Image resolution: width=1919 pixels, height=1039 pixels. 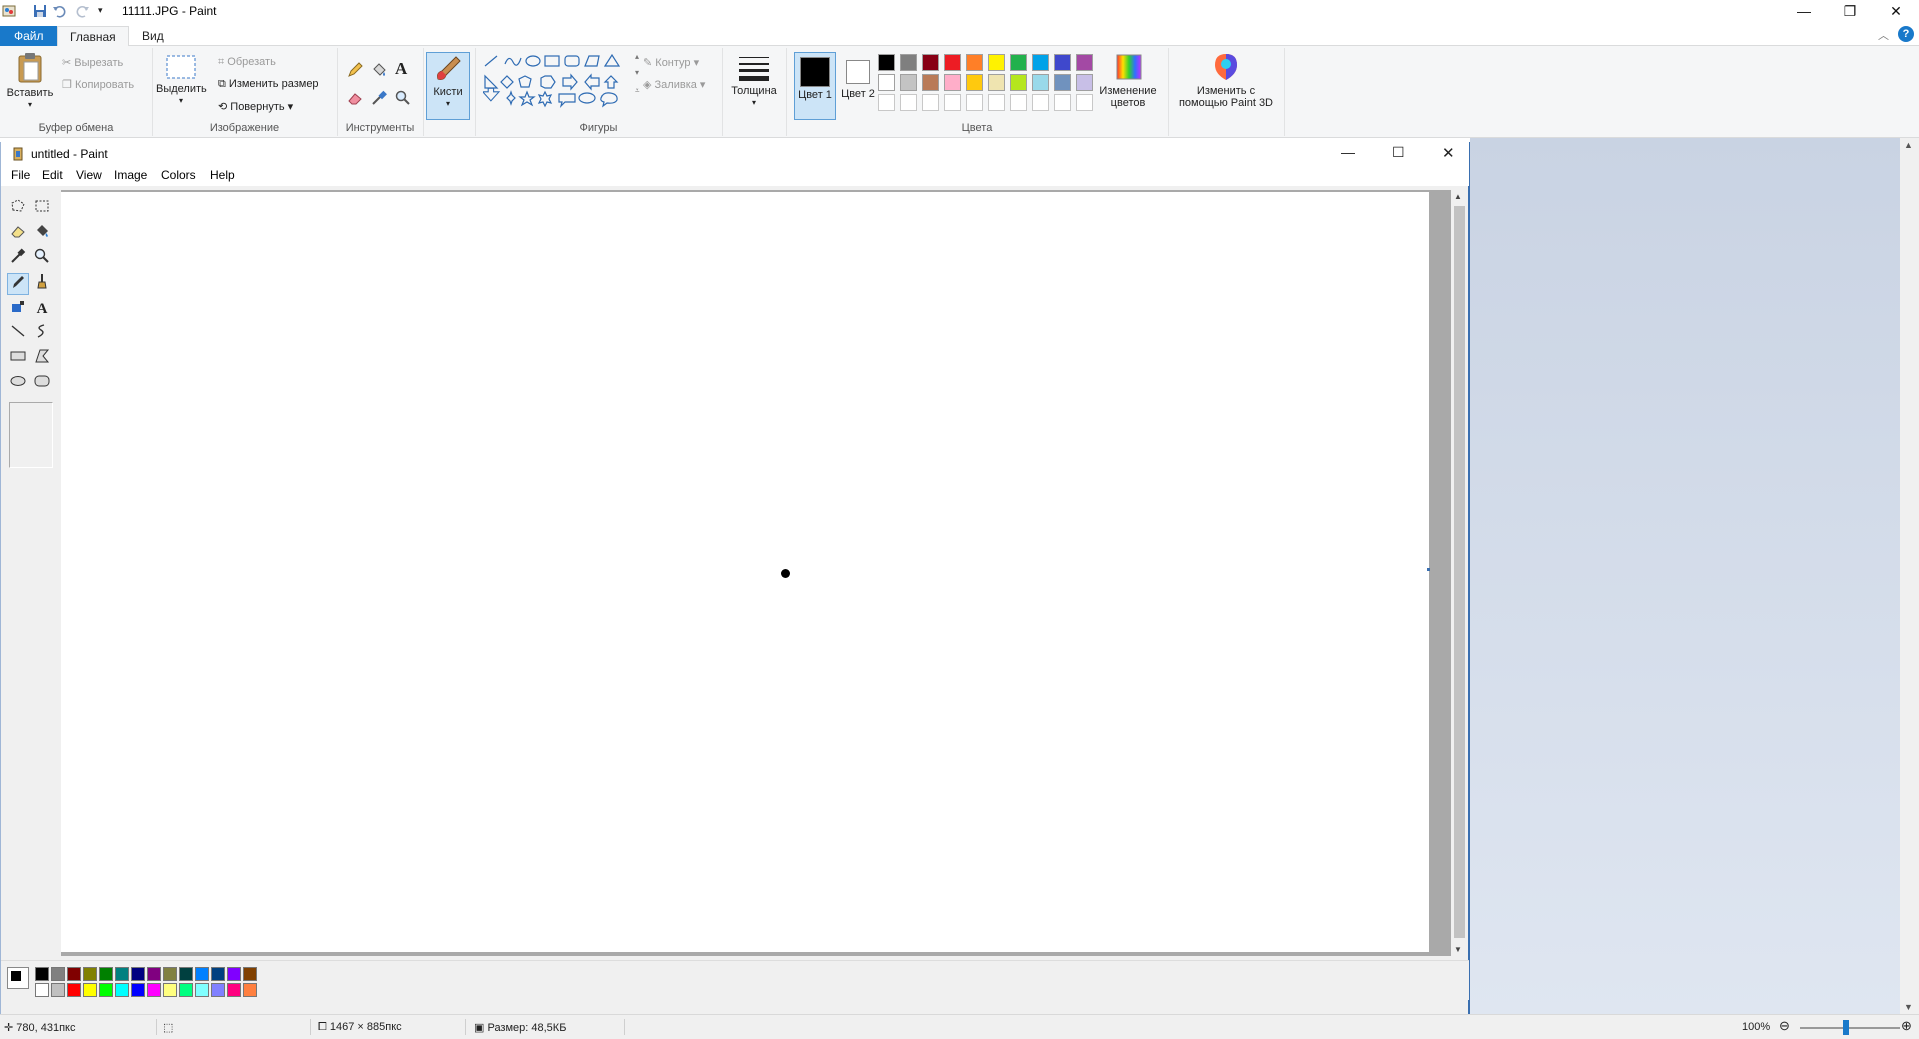 I want to click on collapse-ribbon-icon: ︿, so click(x=1883, y=35).